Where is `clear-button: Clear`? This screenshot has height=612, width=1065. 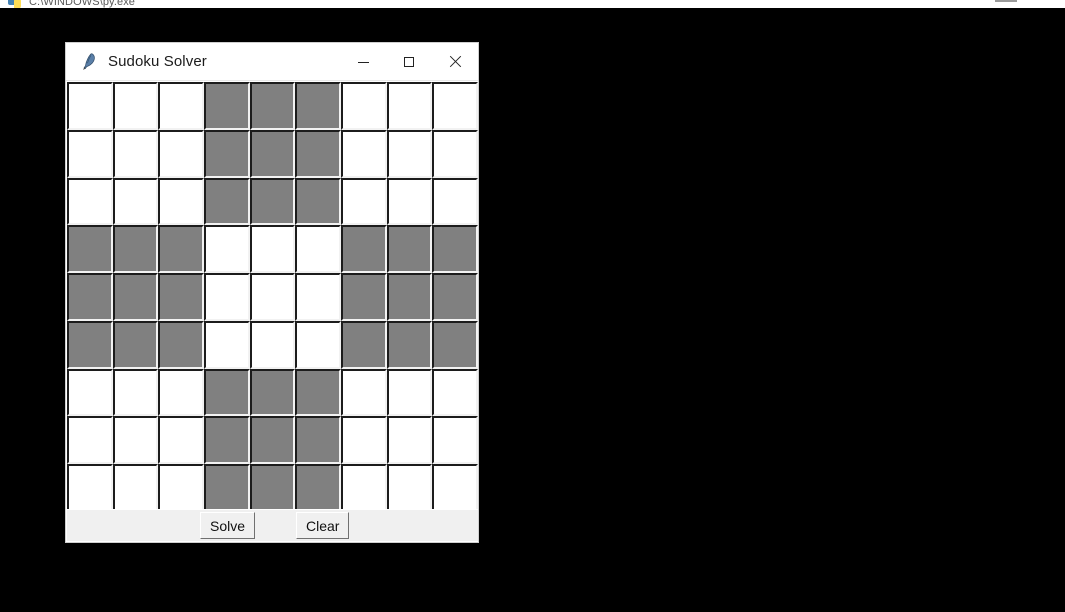
clear-button: Clear is located at coordinates (323, 525).